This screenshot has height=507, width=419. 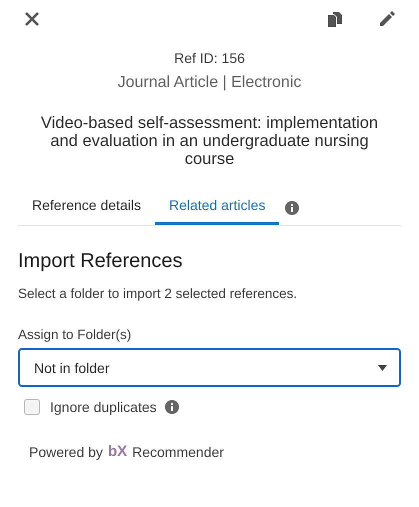 I want to click on logo: bX, so click(x=118, y=451).